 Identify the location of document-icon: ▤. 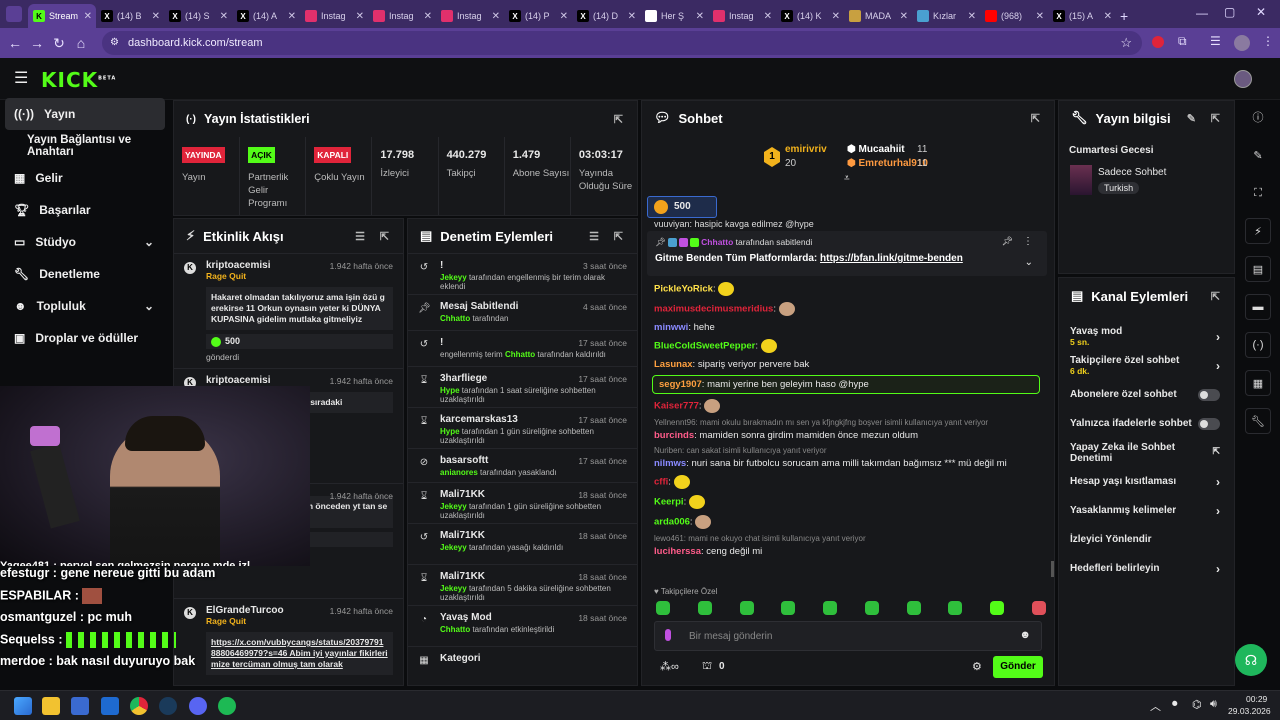
(1258, 269).